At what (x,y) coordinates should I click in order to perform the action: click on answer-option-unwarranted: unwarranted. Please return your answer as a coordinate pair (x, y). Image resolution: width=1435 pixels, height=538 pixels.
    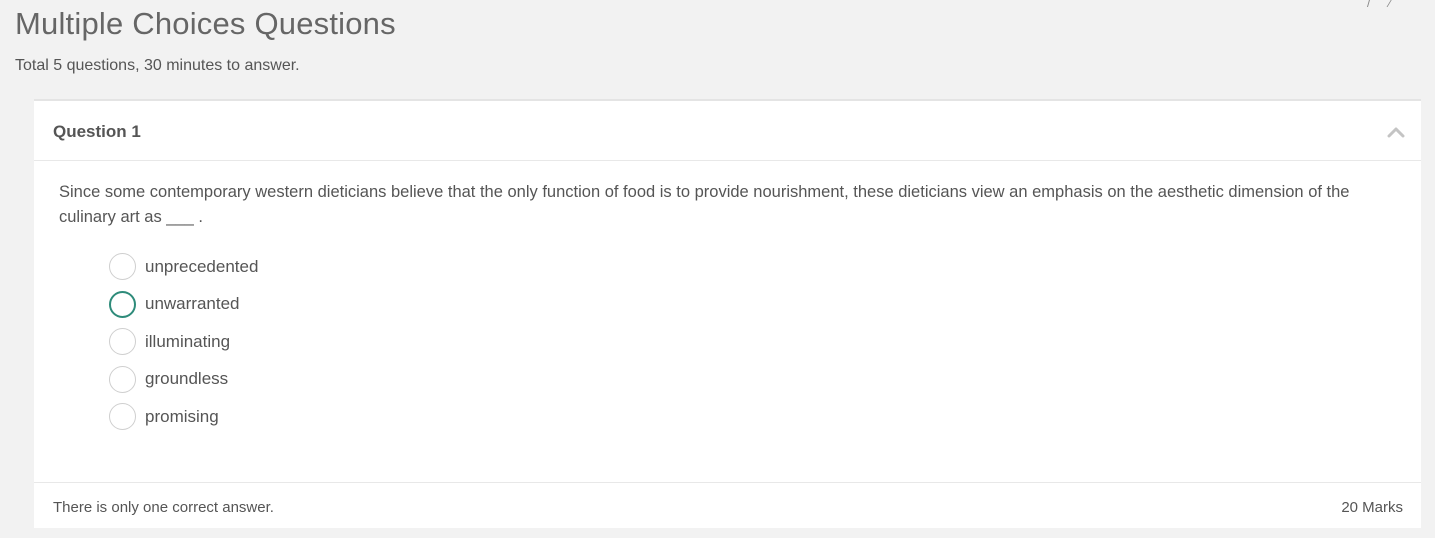
    Looking at the image, I should click on (183, 305).